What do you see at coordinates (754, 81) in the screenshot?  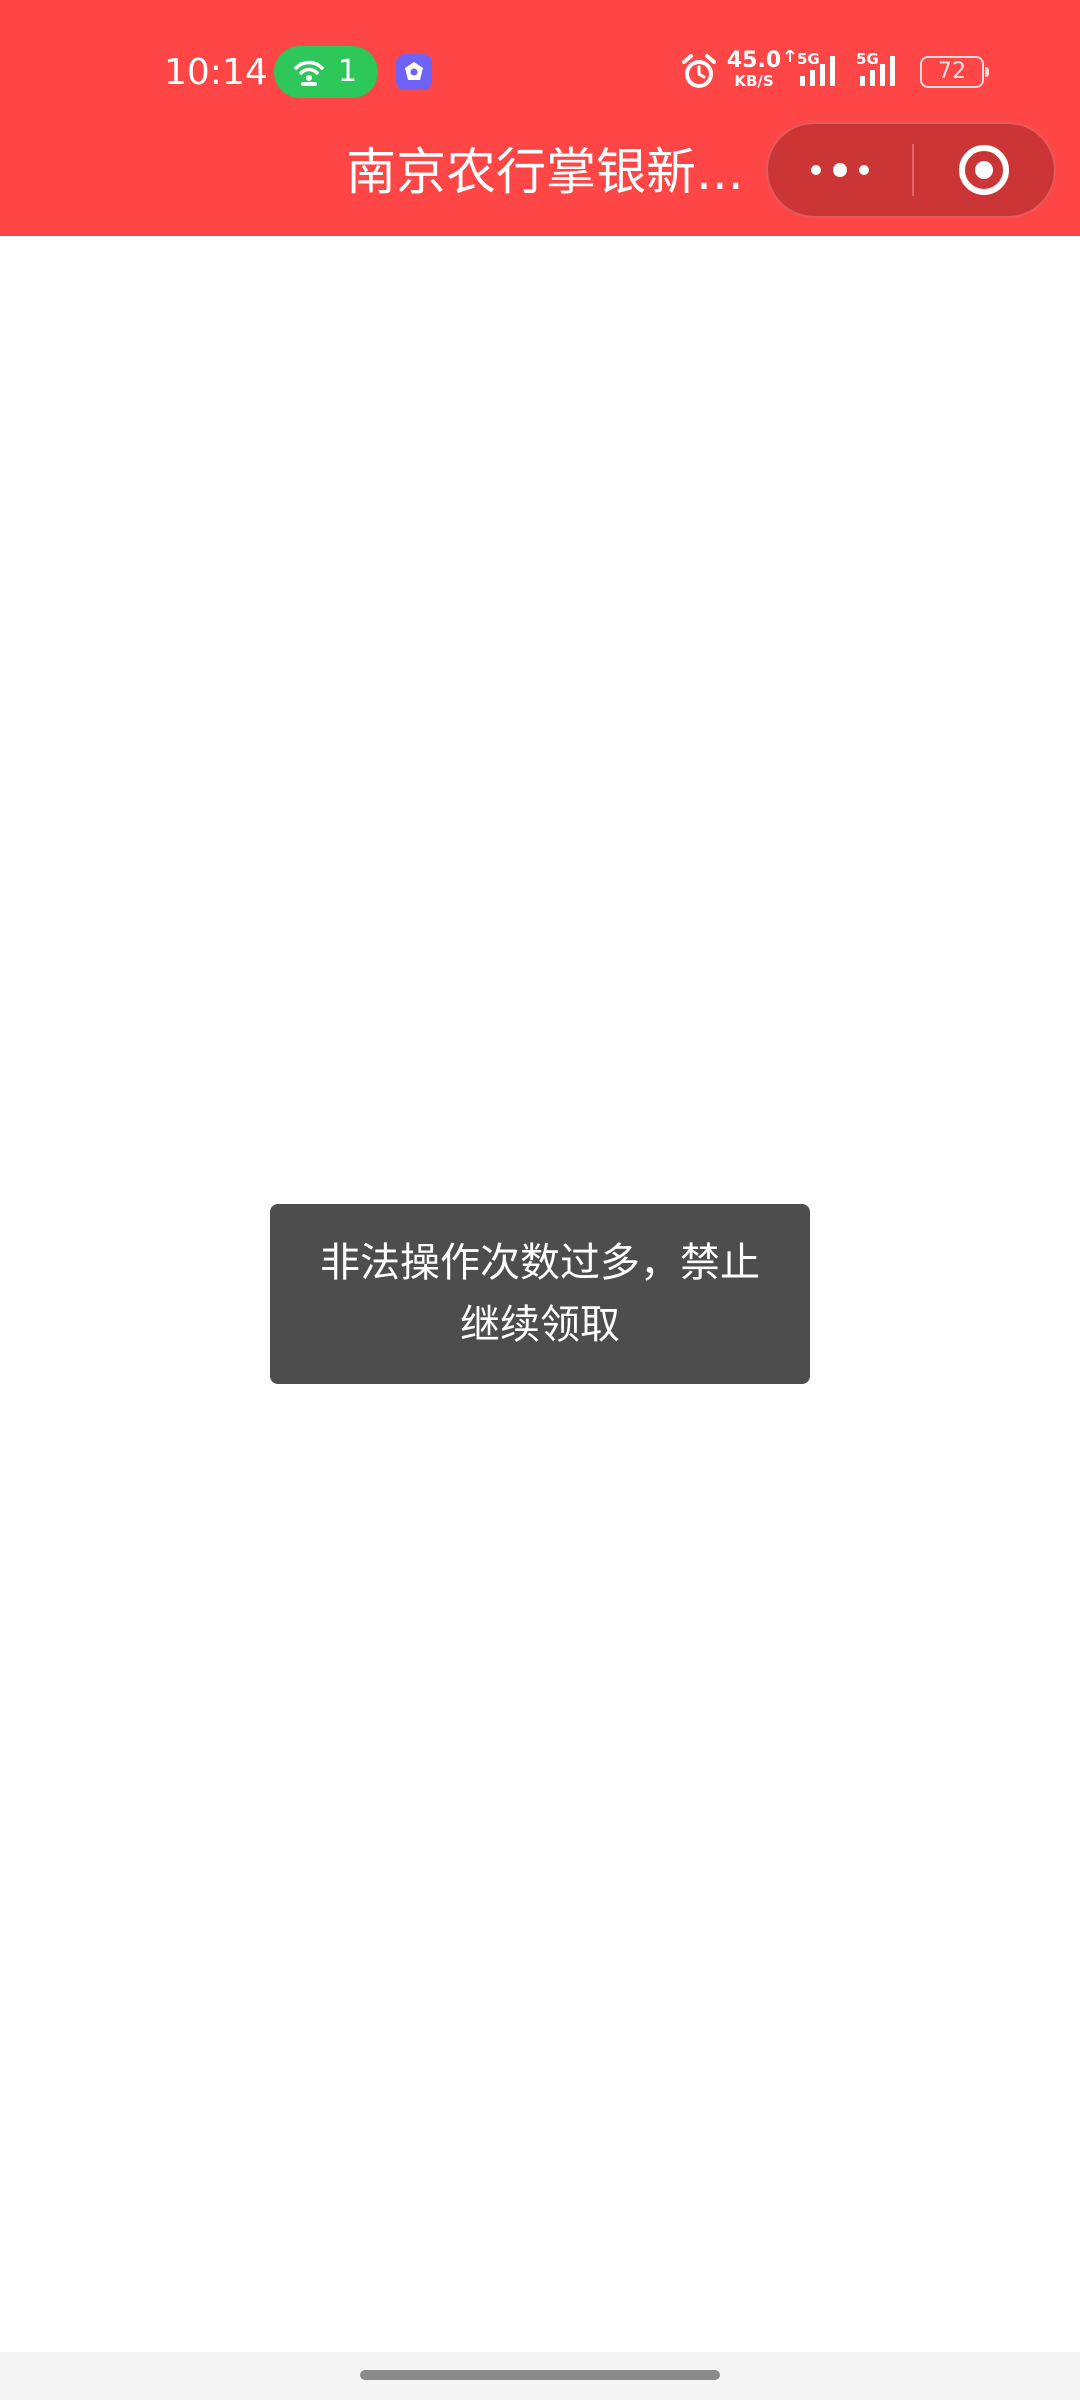 I see `net-speed-unit: KB/S` at bounding box center [754, 81].